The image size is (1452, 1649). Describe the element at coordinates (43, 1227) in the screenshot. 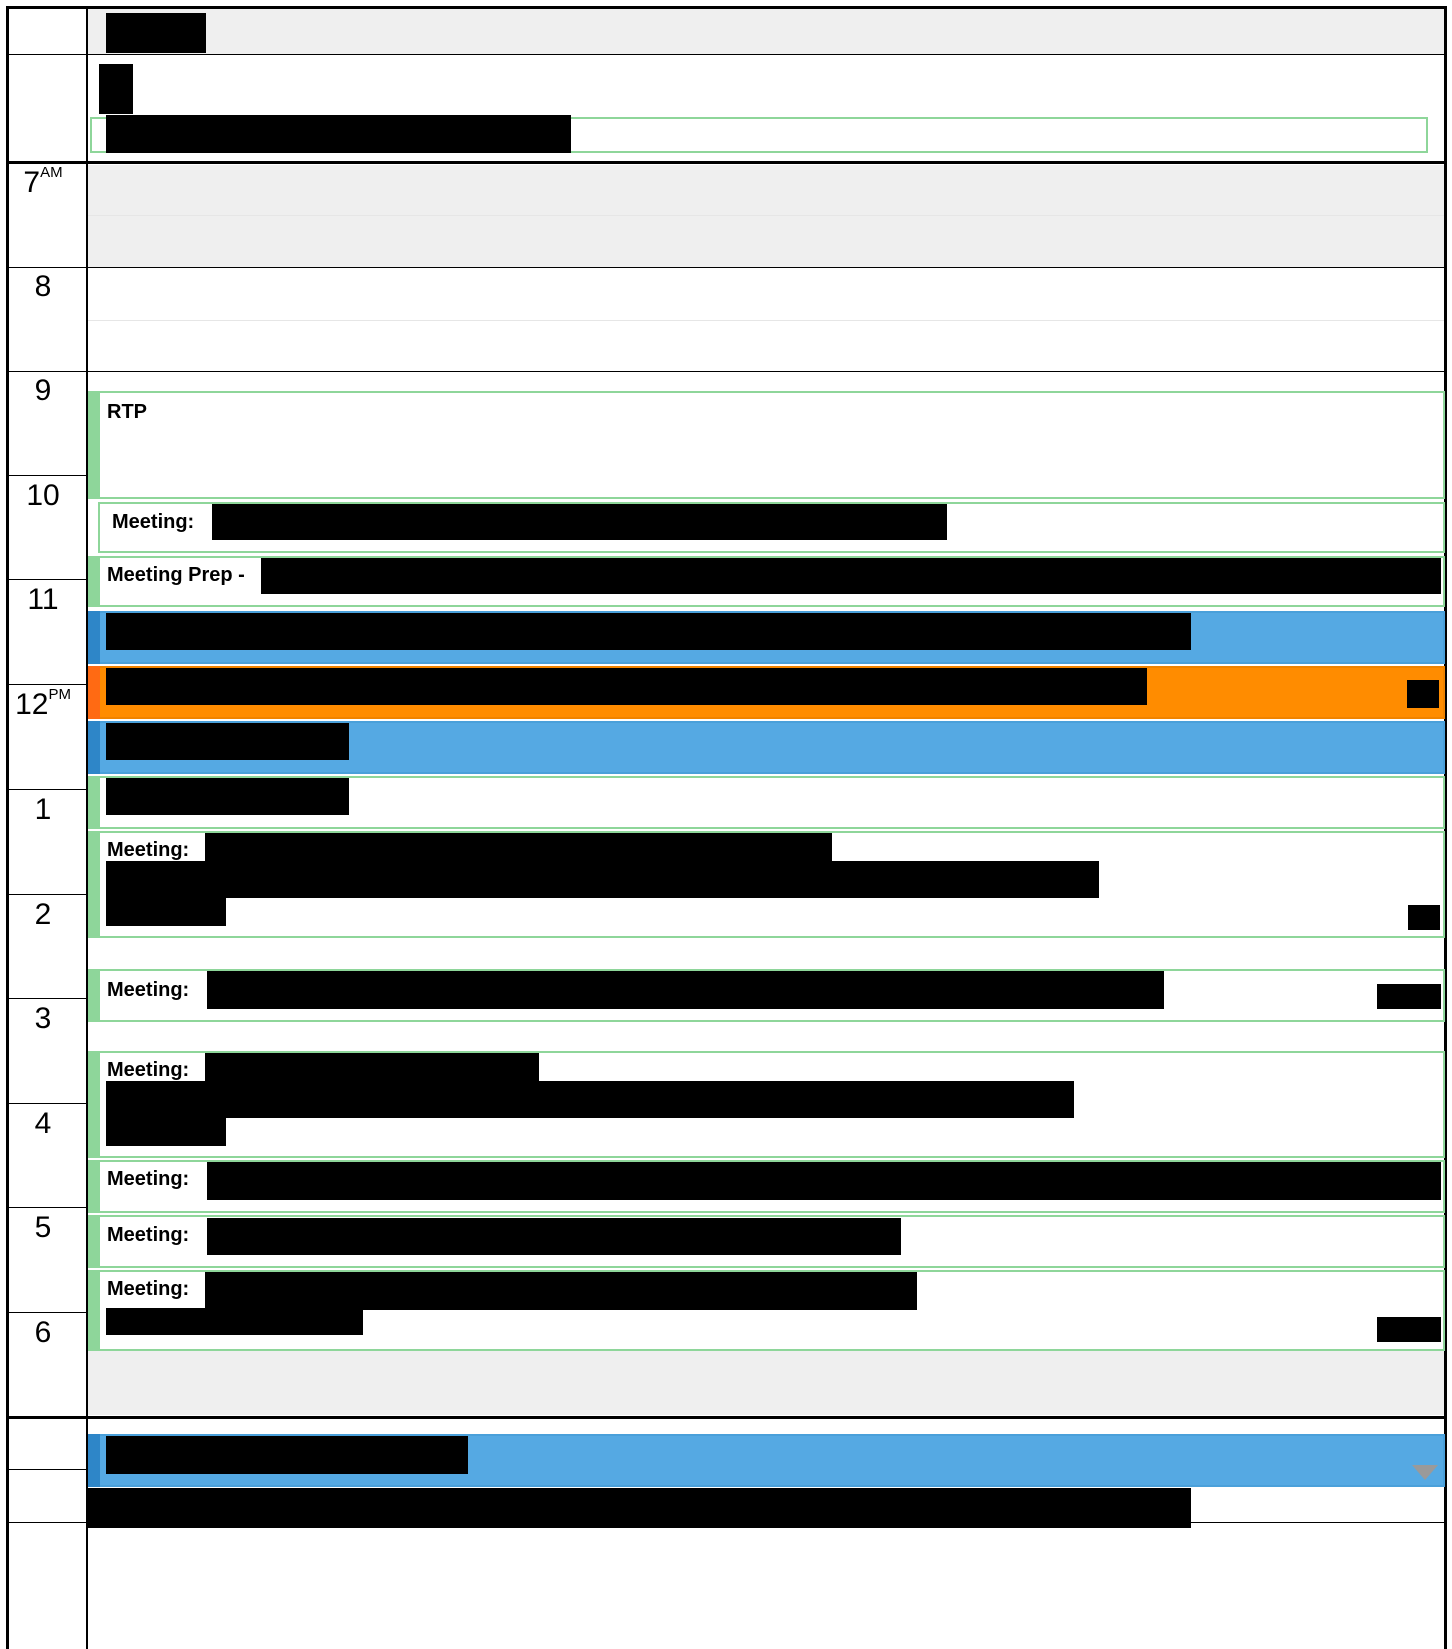

I see `hour-label-5: 5` at that location.